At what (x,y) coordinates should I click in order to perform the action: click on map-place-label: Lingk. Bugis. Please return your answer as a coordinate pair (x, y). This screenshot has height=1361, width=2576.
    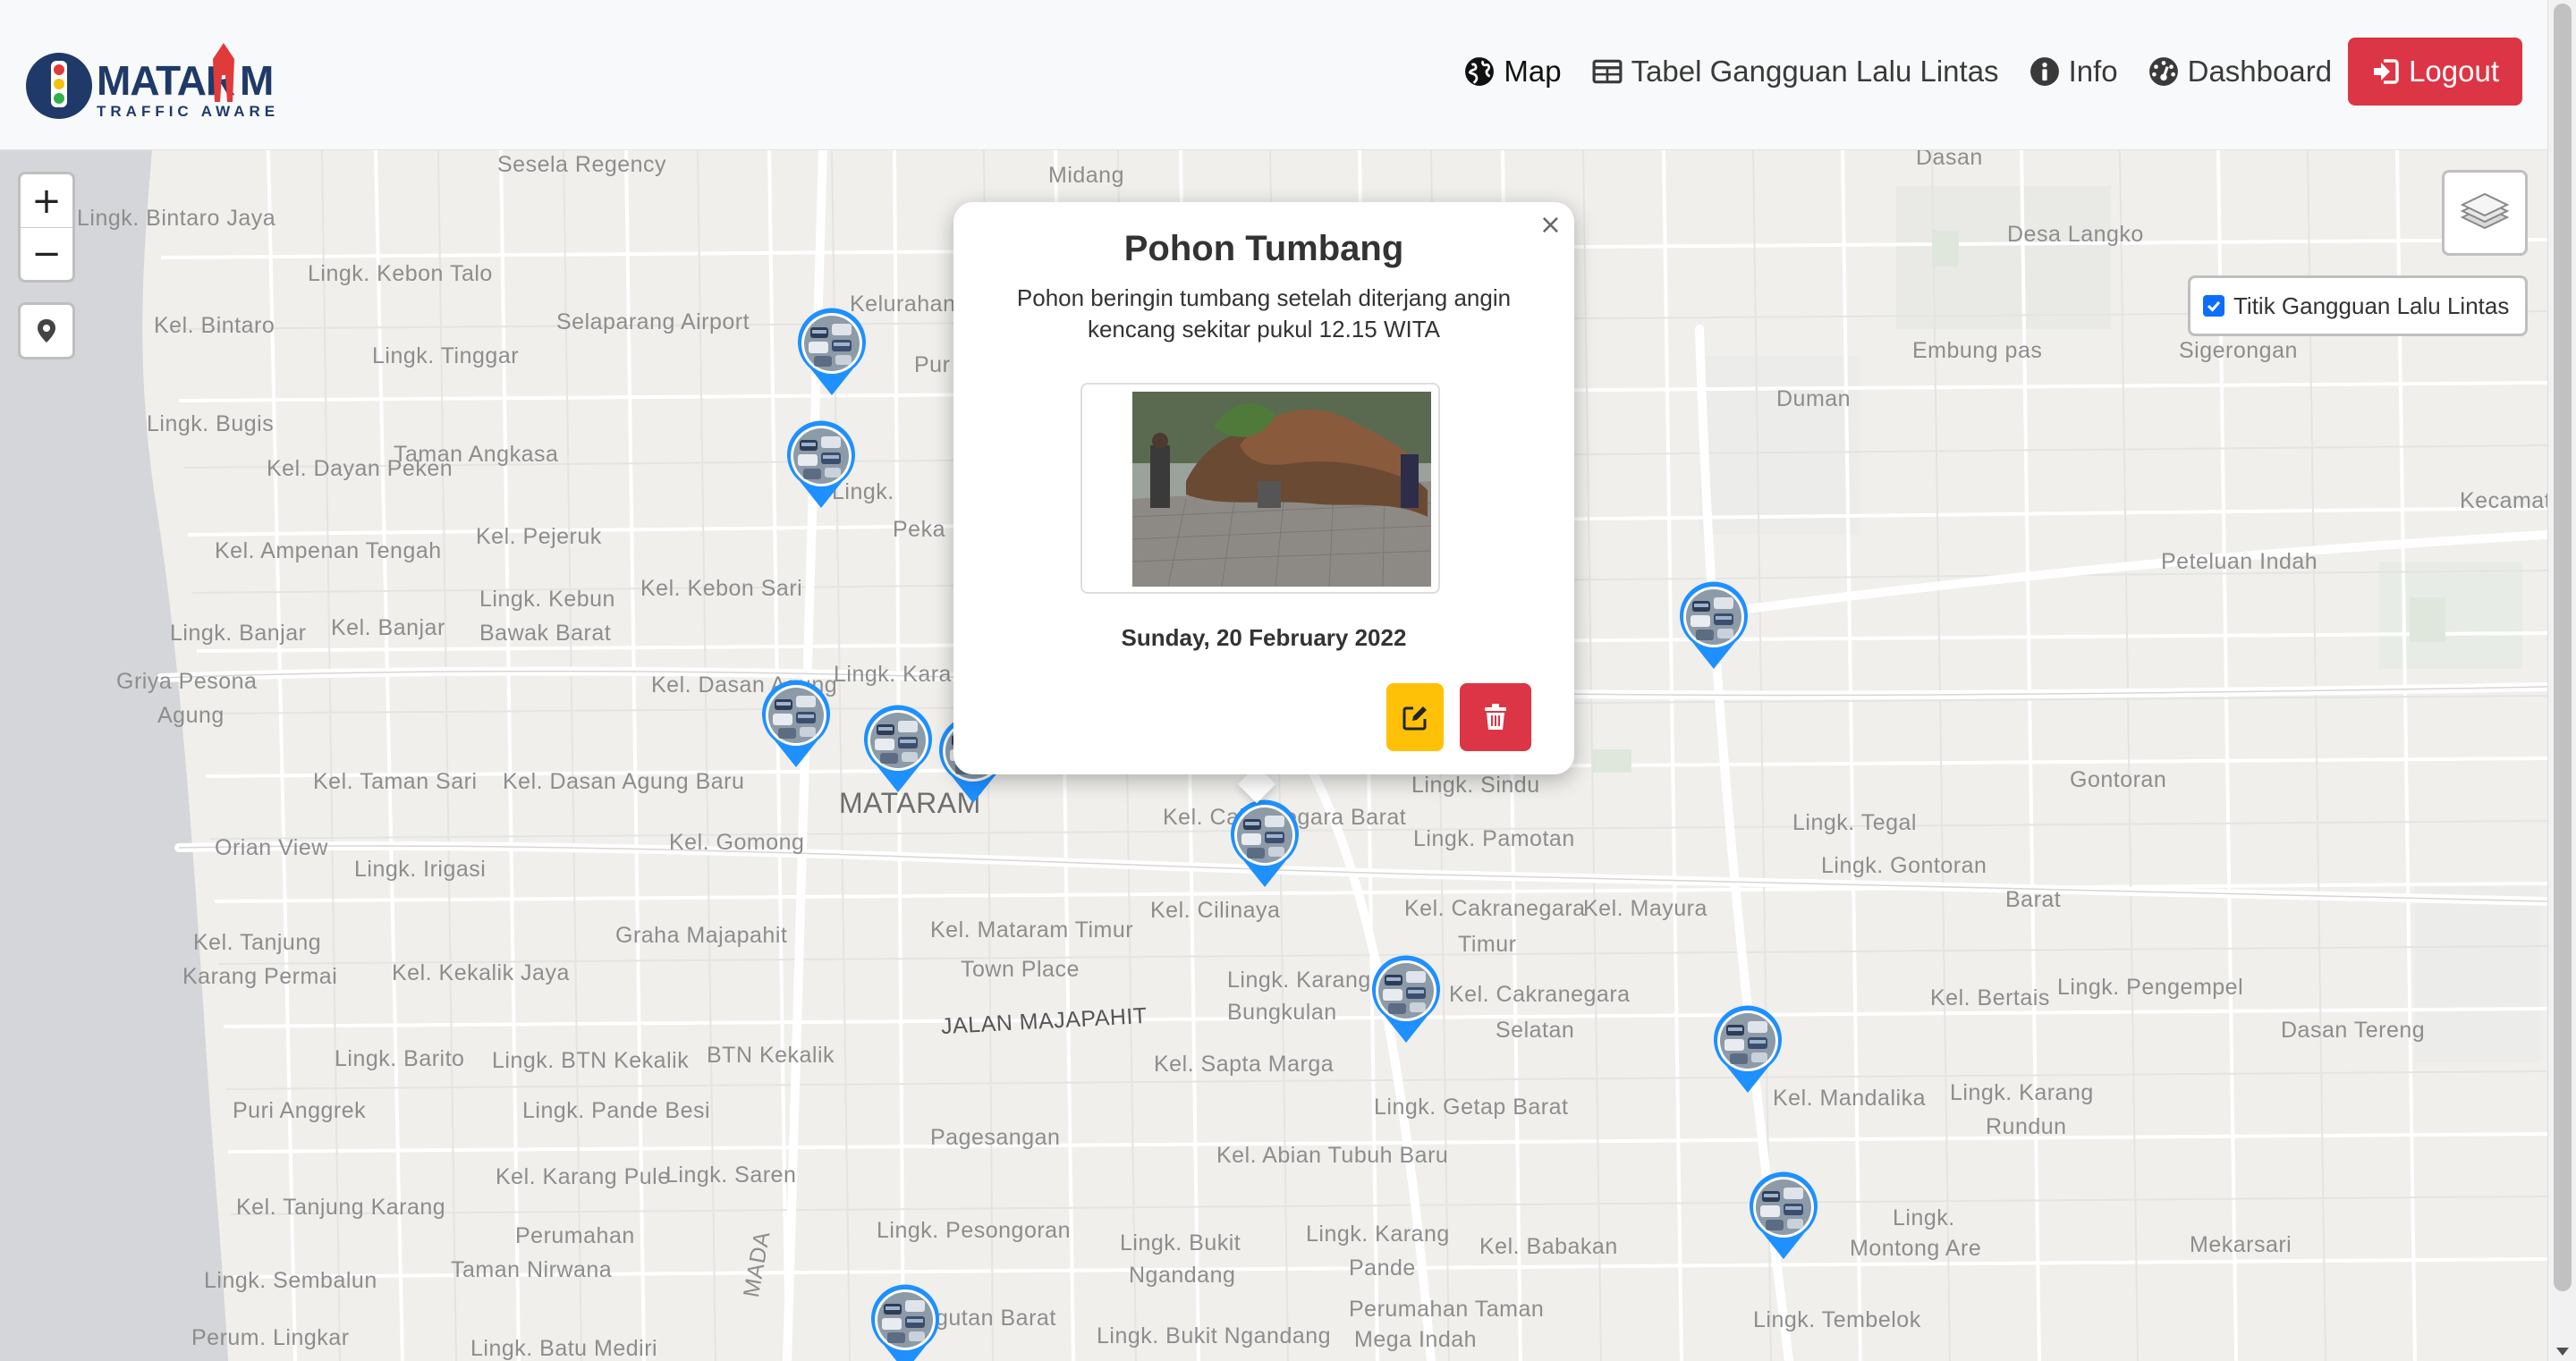
    Looking at the image, I should click on (211, 424).